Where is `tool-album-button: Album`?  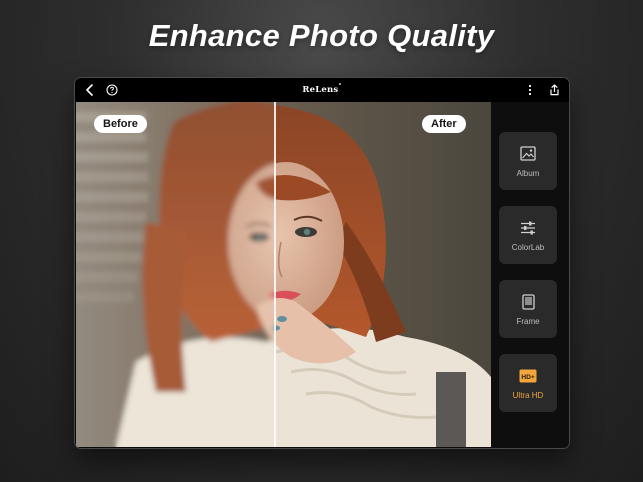
tool-album-button: Album is located at coordinates (528, 161).